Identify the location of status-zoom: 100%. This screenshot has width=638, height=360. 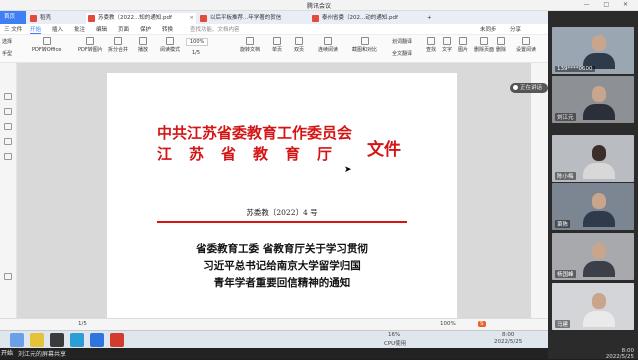
(448, 324).